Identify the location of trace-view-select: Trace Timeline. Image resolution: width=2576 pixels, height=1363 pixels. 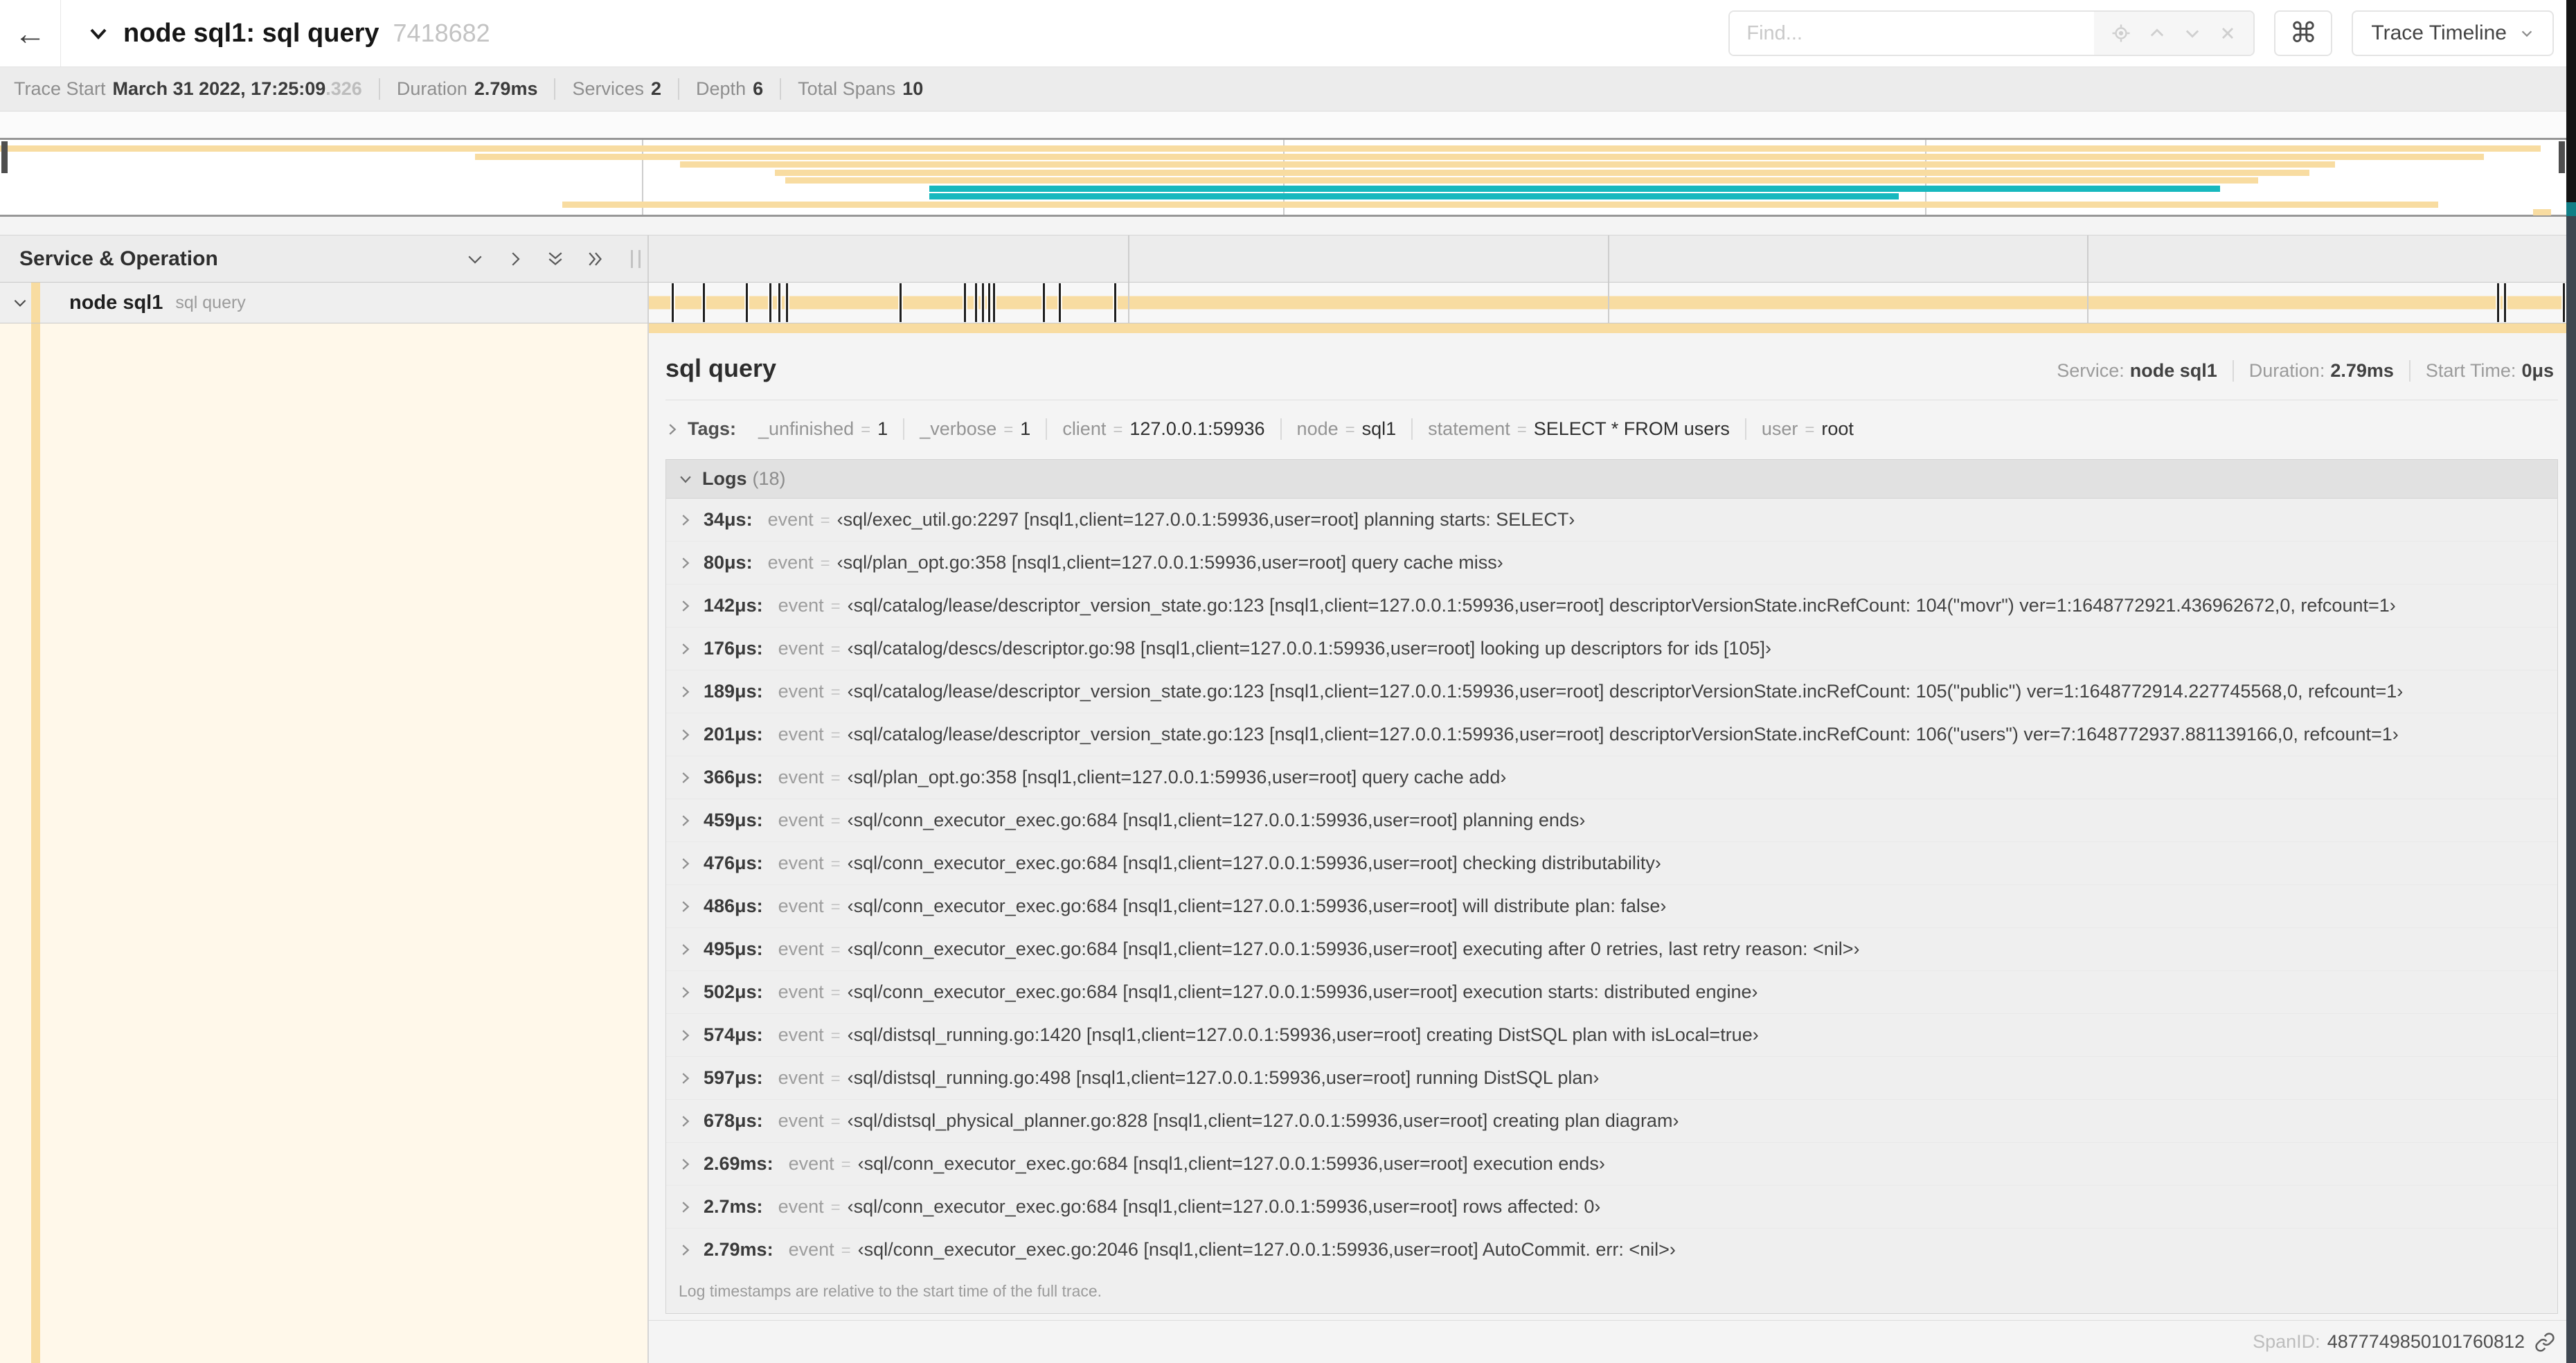
(2453, 33).